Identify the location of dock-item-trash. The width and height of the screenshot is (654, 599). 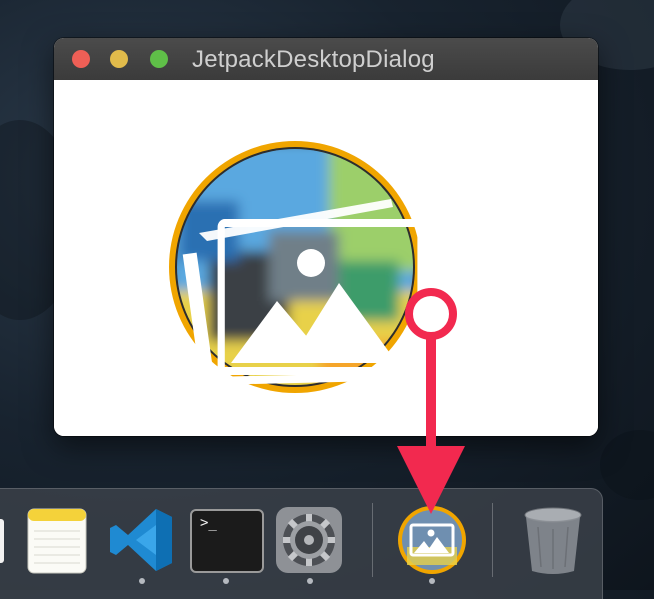
(553, 543).